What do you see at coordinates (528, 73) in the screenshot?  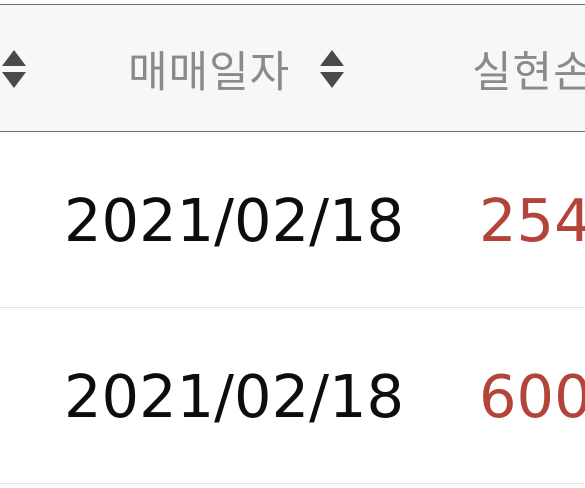 I see `column-header-label: 실현손` at bounding box center [528, 73].